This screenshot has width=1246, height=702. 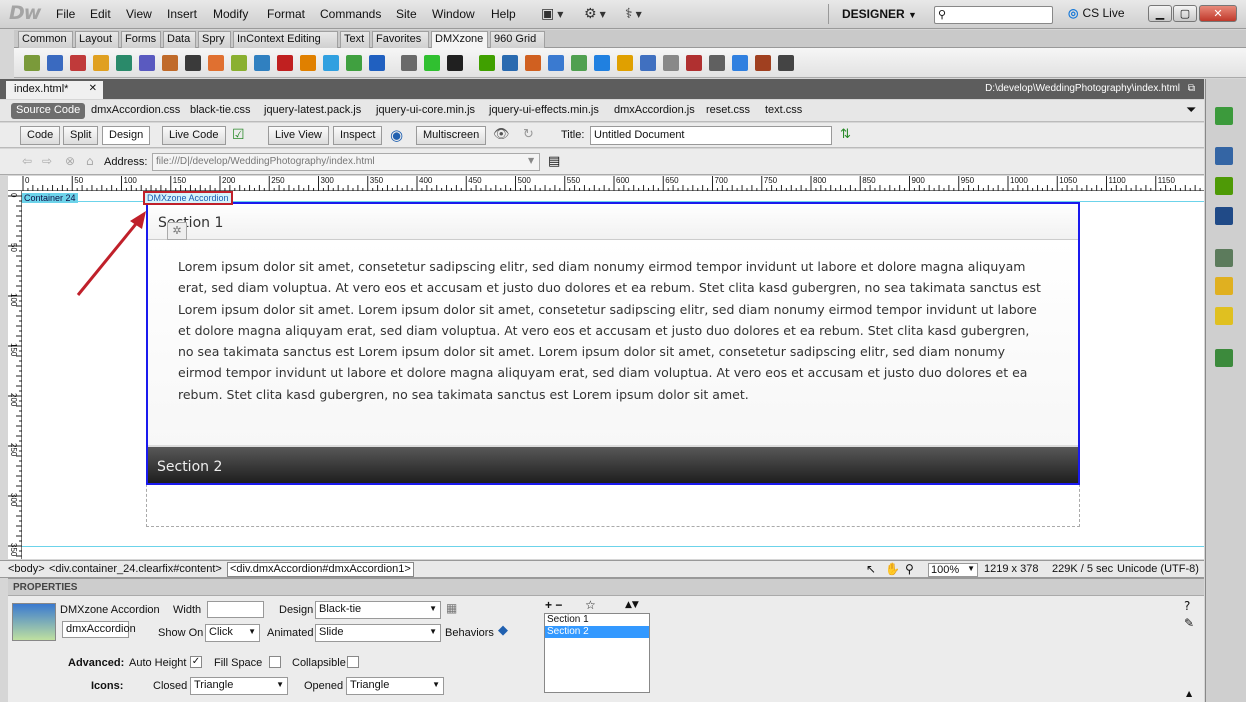 What do you see at coordinates (238, 135) in the screenshot?
I see `check-browser-icon: ☑` at bounding box center [238, 135].